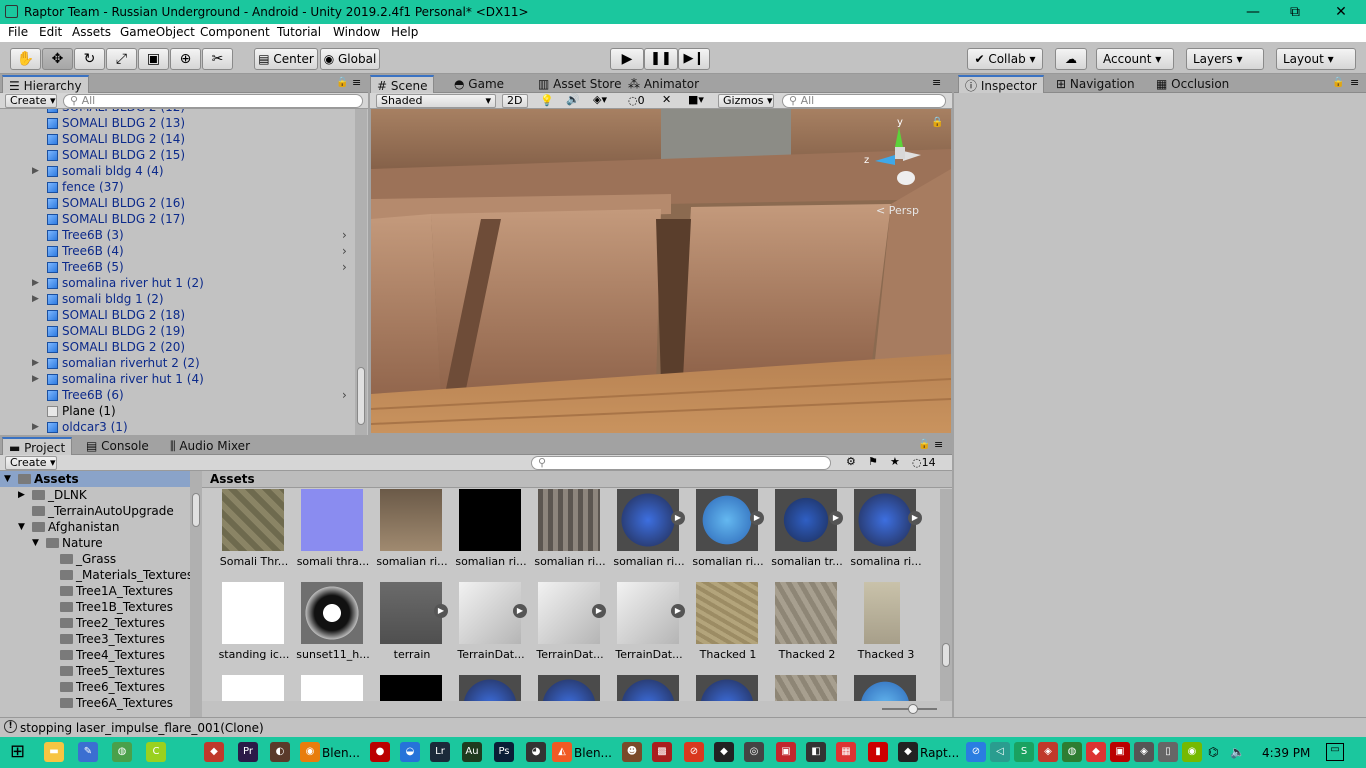  What do you see at coordinates (663, 84) in the screenshot?
I see `tab-animator: ⁂ Animator` at bounding box center [663, 84].